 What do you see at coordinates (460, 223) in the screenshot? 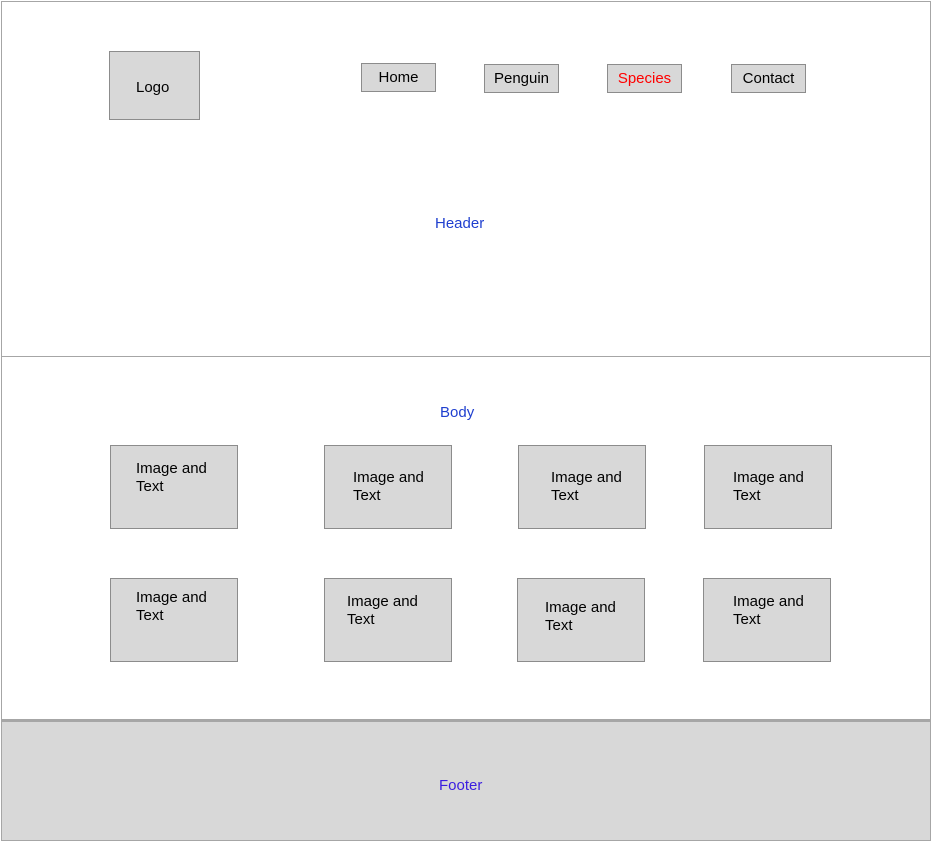
I see `header-label: Header` at bounding box center [460, 223].